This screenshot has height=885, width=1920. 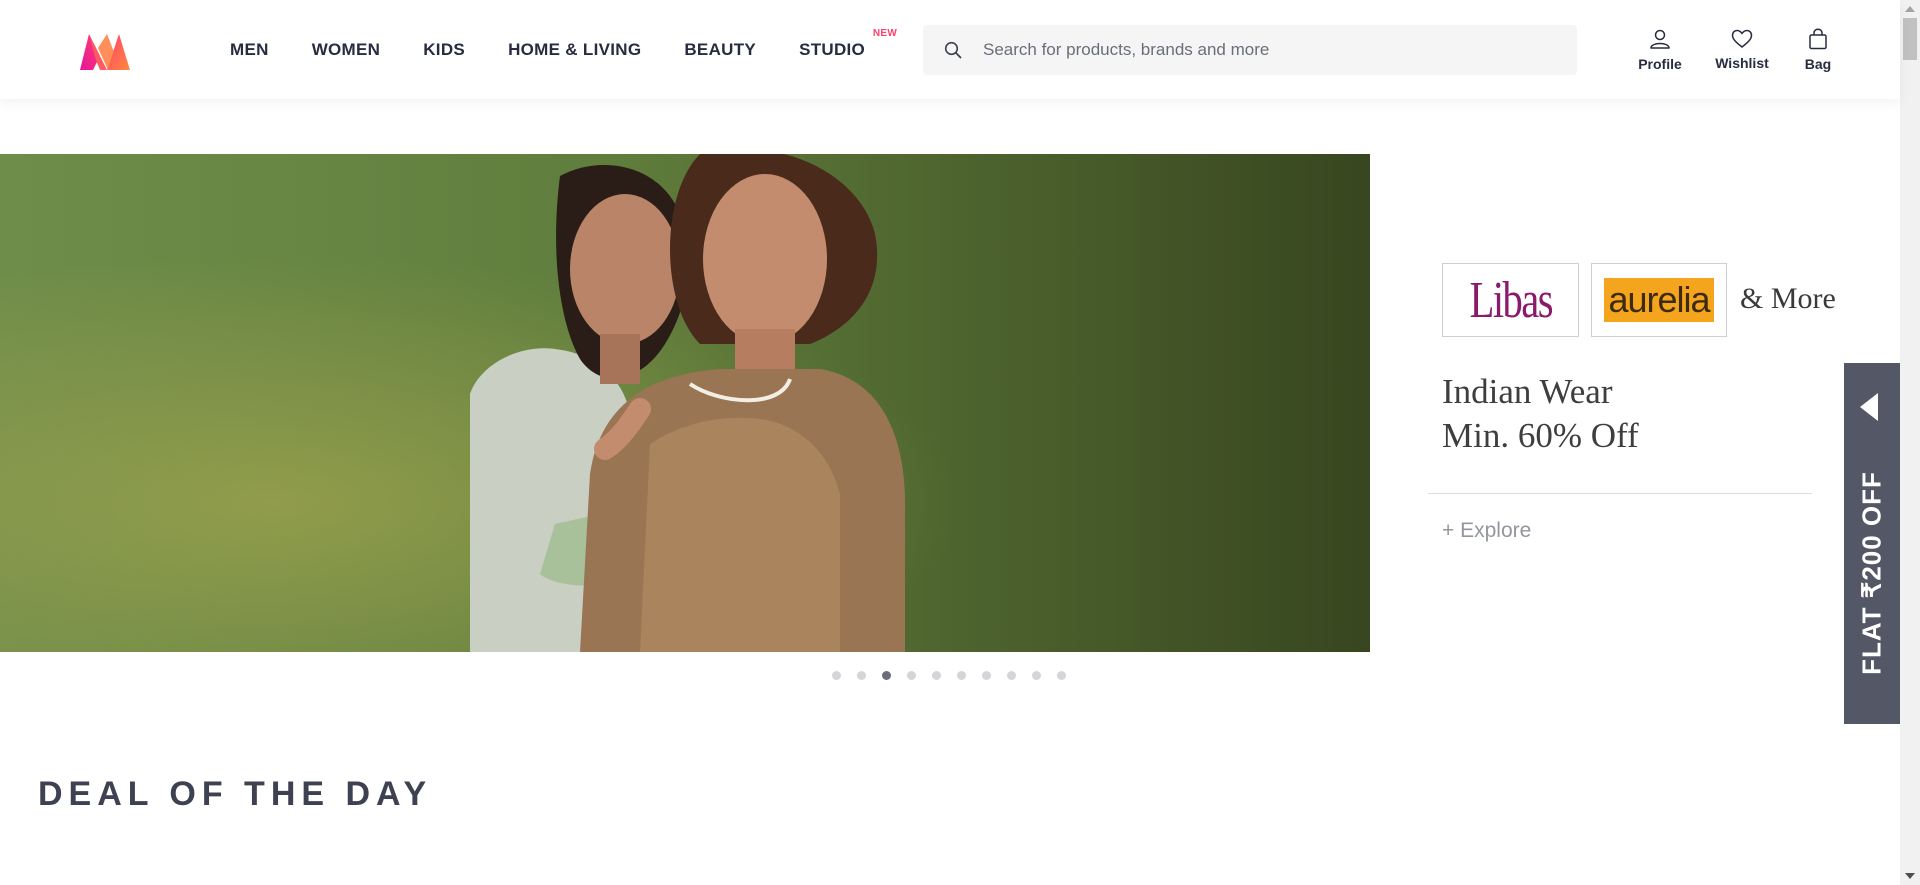 What do you see at coordinates (1869, 407) in the screenshot?
I see `chevron-left-icon` at bounding box center [1869, 407].